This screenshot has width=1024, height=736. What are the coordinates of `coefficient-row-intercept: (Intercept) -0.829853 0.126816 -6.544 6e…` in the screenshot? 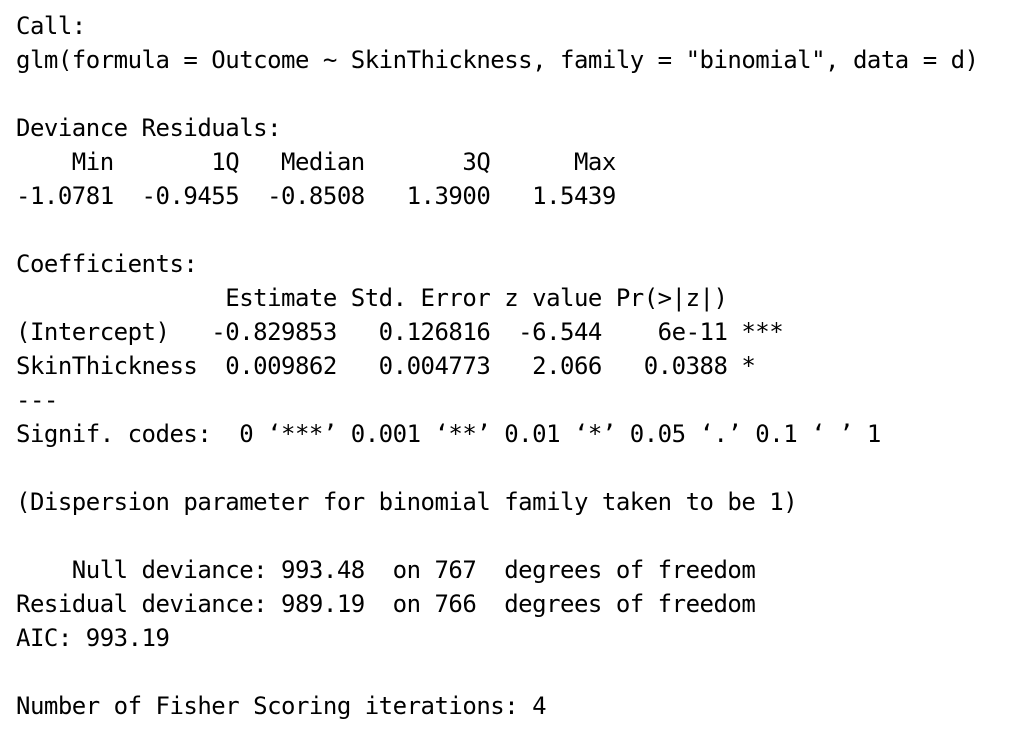 It's located at (400, 332).